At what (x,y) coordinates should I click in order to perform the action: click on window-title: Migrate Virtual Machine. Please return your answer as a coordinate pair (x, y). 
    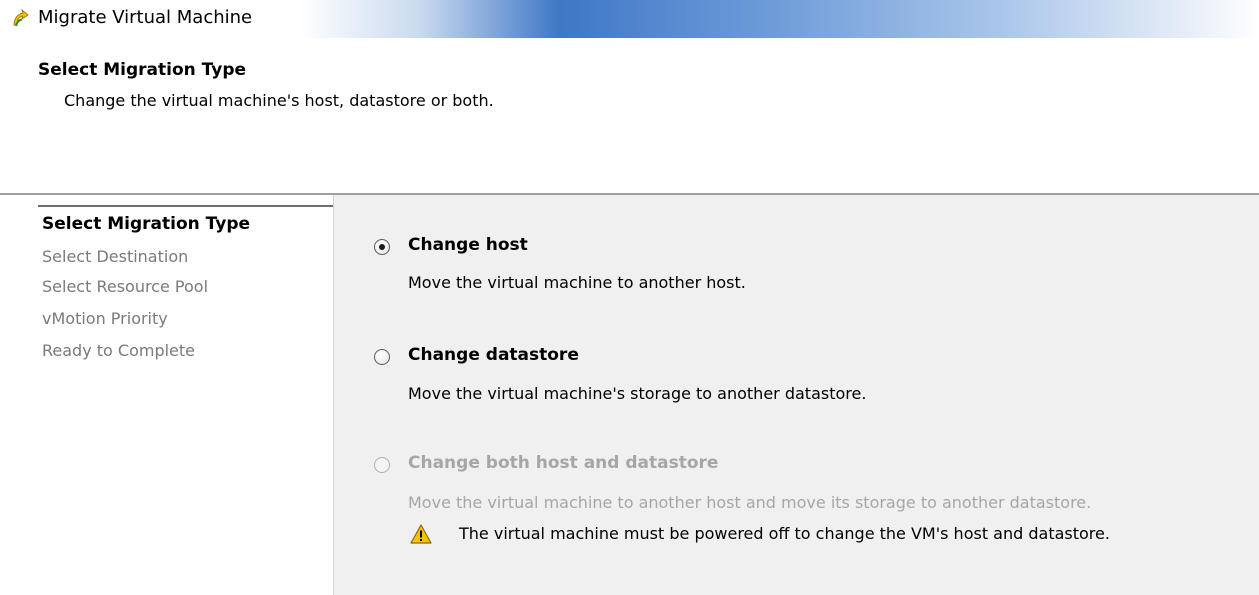
    Looking at the image, I should click on (145, 17).